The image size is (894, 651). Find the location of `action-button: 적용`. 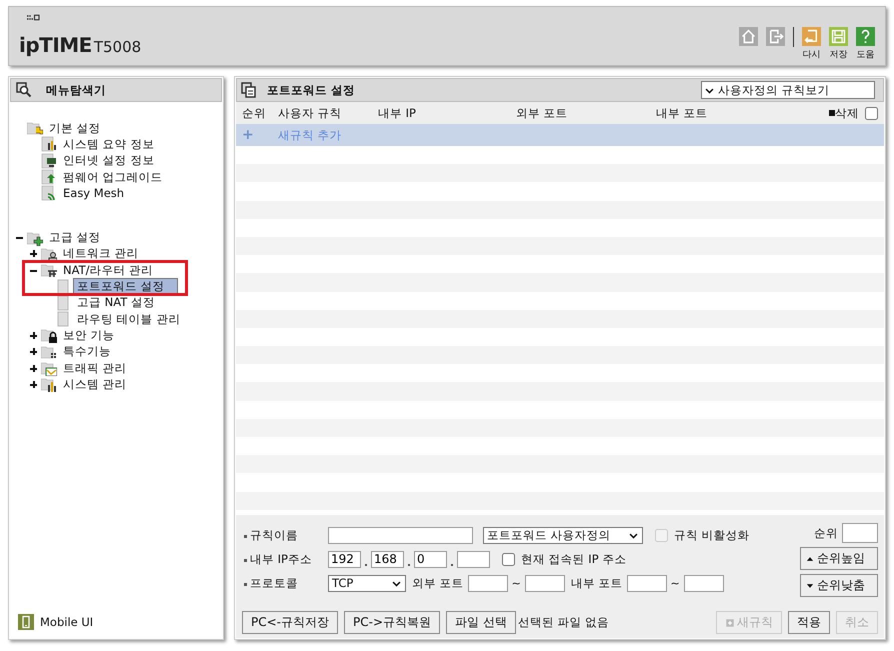

action-button: 적용 is located at coordinates (809, 622).